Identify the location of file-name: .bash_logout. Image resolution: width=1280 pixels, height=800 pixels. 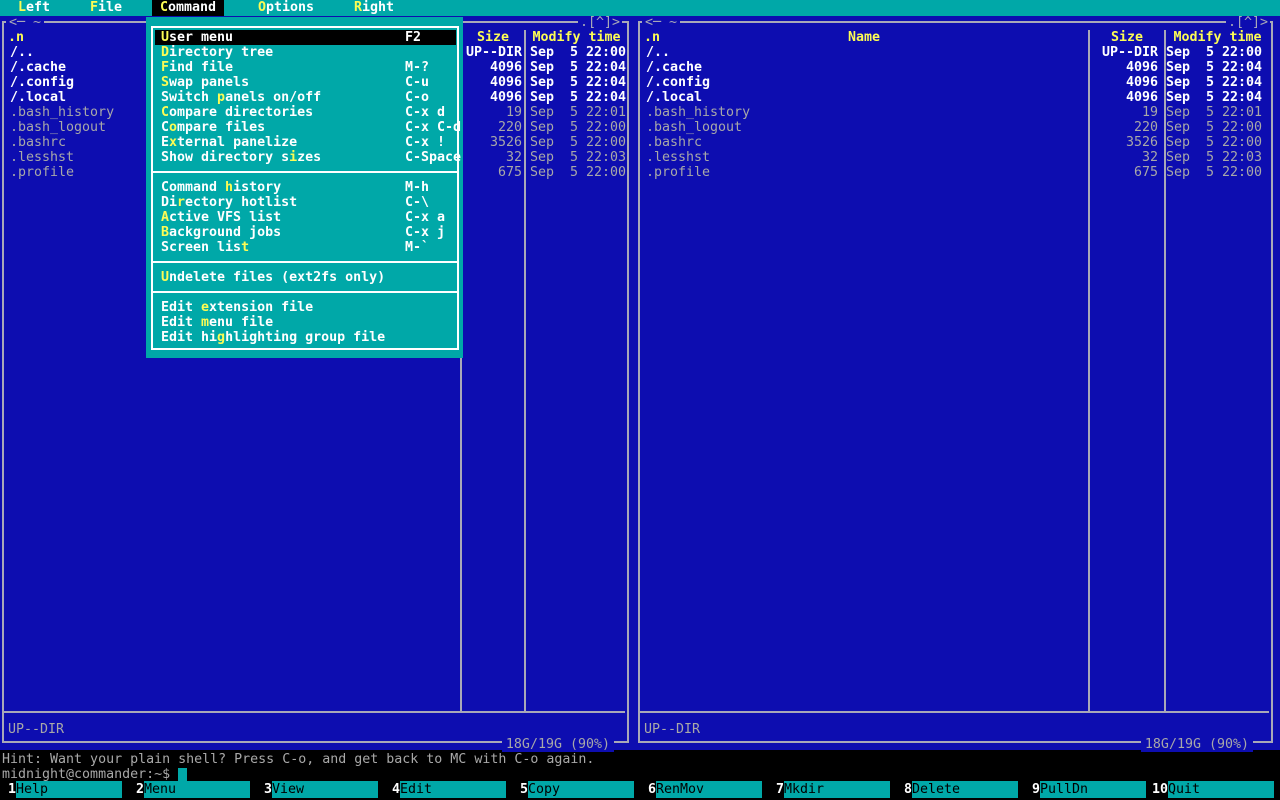
(58, 127).